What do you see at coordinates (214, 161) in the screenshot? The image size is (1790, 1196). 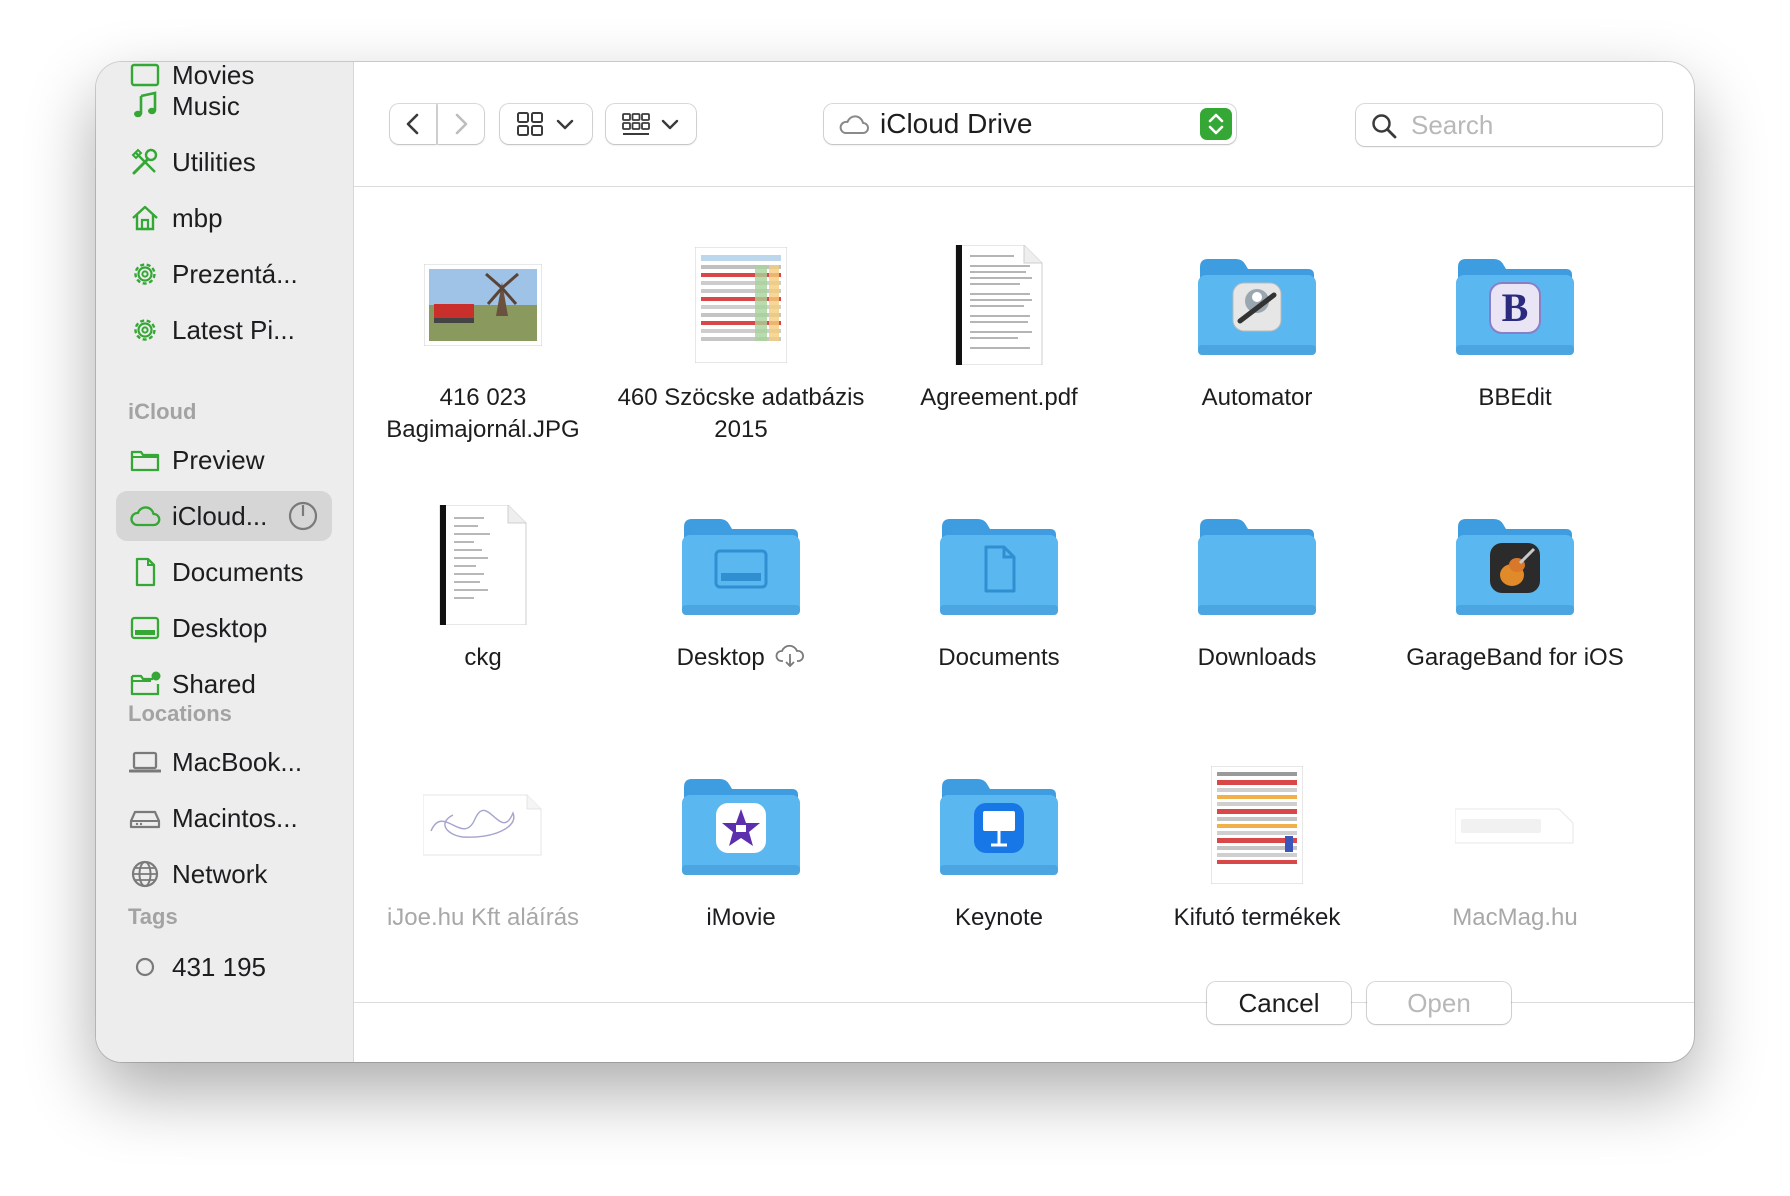 I see `sidebar-item-label: Utilities` at bounding box center [214, 161].